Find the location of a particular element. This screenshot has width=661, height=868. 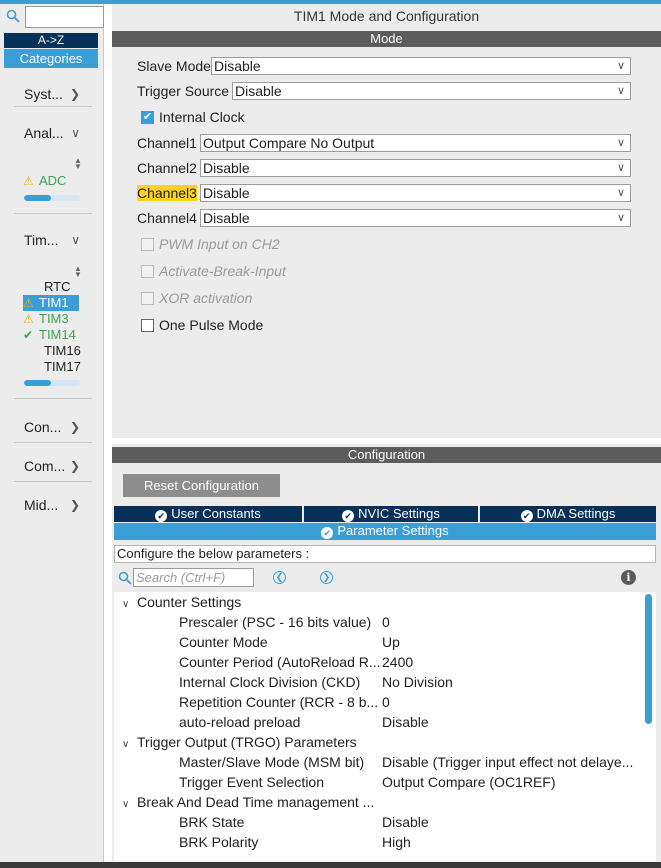

param-trigger-event-name: Trigger Event Selection is located at coordinates (251, 782).